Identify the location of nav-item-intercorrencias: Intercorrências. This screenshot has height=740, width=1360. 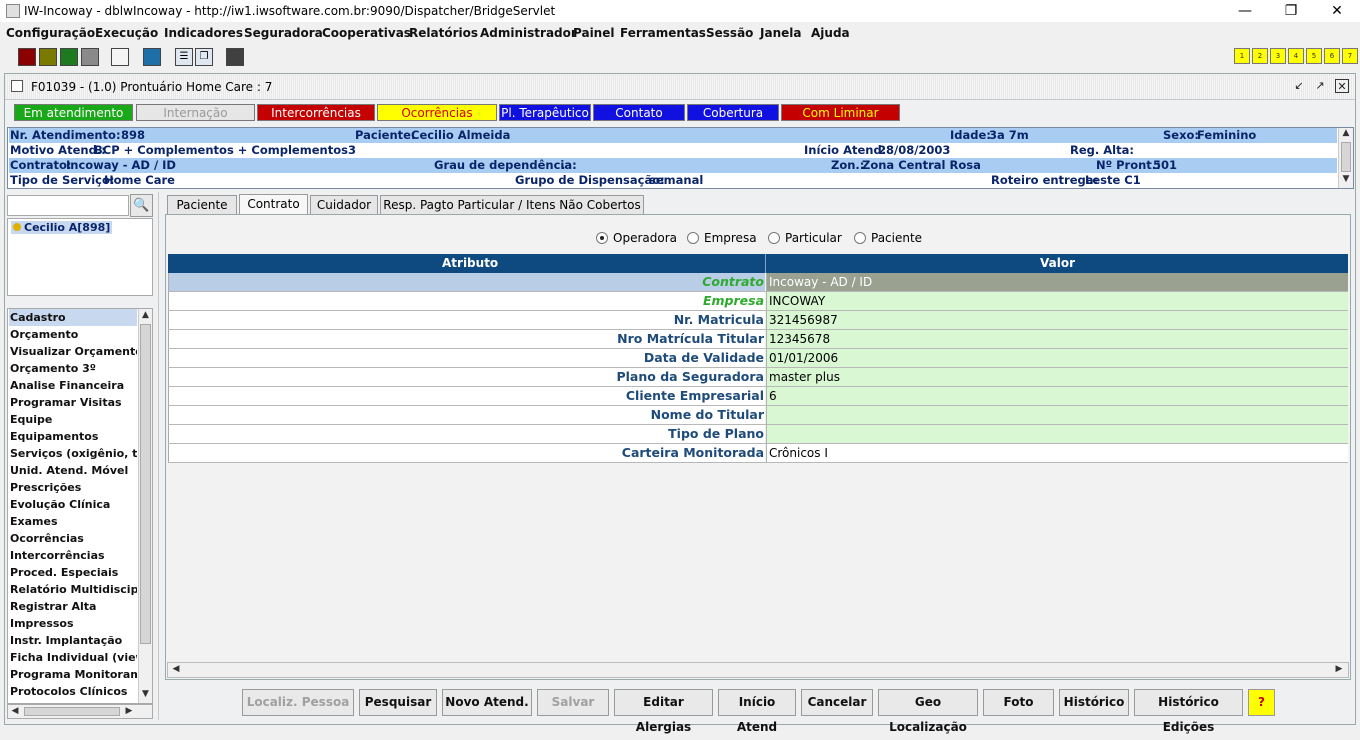
(73, 555).